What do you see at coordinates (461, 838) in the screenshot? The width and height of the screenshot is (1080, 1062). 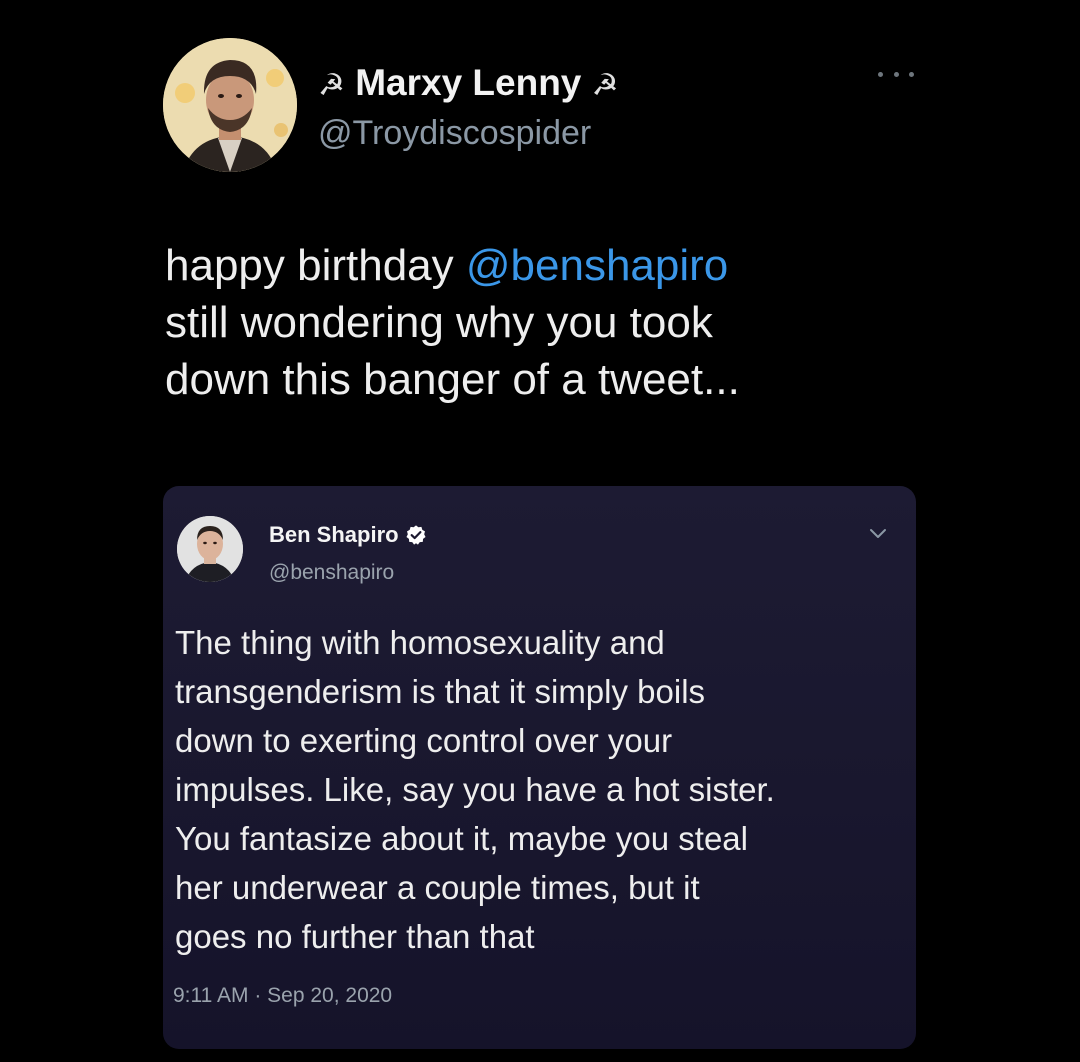 I see `quoted-tweet-line: You fantasize about it, maybe you steal` at bounding box center [461, 838].